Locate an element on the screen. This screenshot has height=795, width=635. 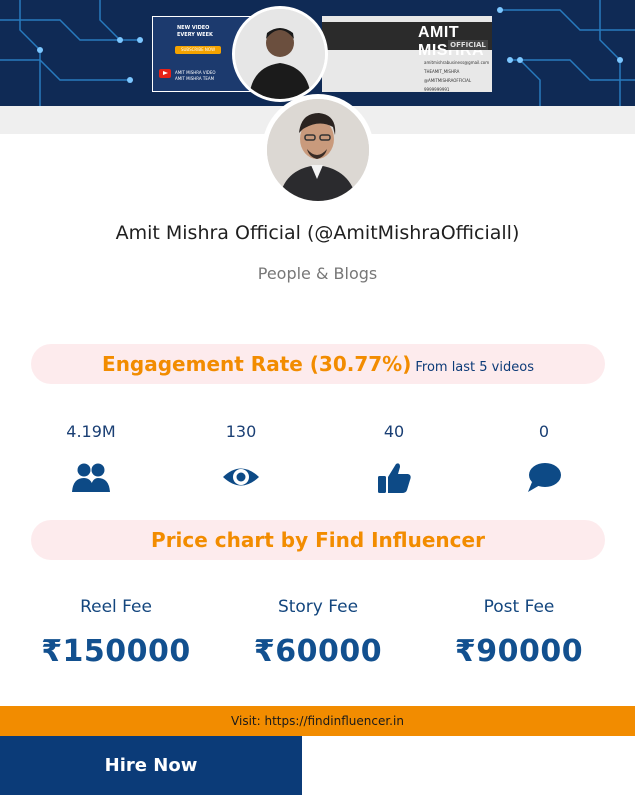
person-photo-icon is located at coordinates (318, 150).